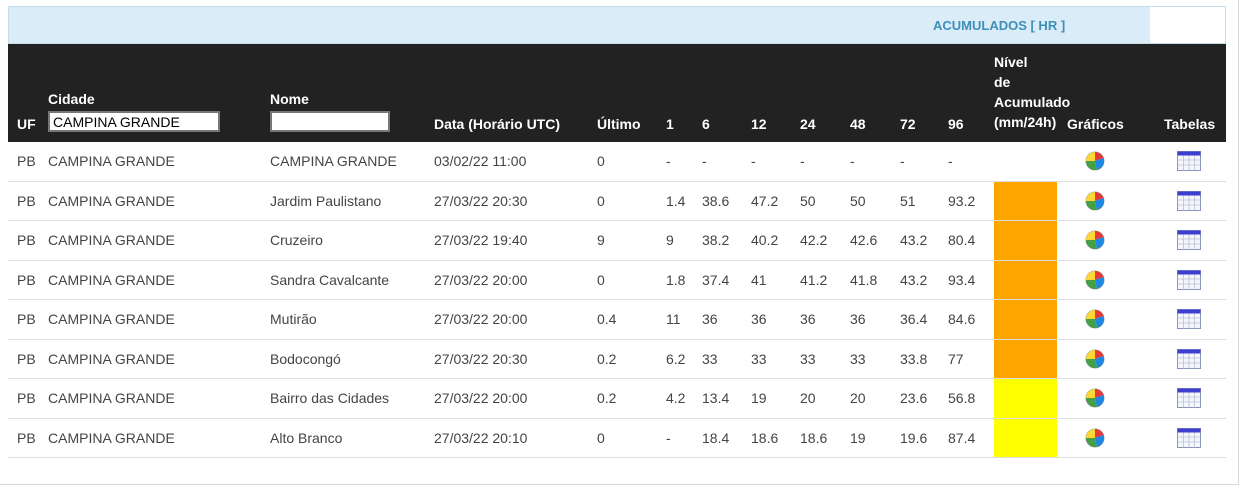 The width and height of the screenshot is (1256, 496). What do you see at coordinates (716, 437) in the screenshot?
I see `cell-h6: 18.4` at bounding box center [716, 437].